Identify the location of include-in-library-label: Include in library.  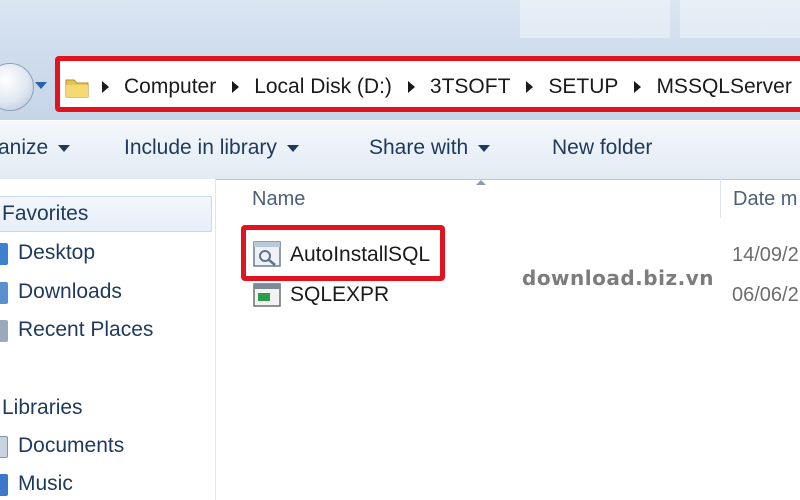
(200, 147).